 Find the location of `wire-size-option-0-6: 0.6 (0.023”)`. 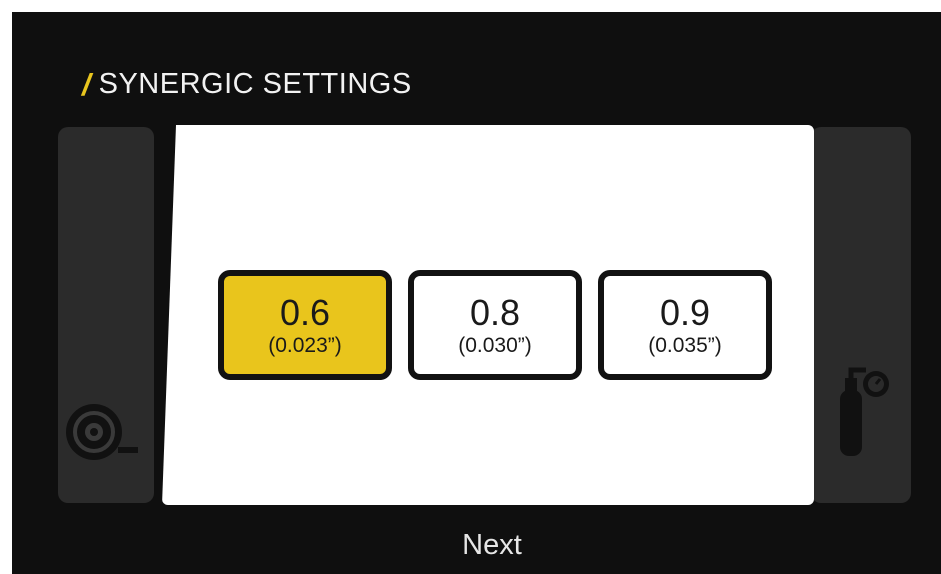

wire-size-option-0-6: 0.6 (0.023”) is located at coordinates (305, 325).